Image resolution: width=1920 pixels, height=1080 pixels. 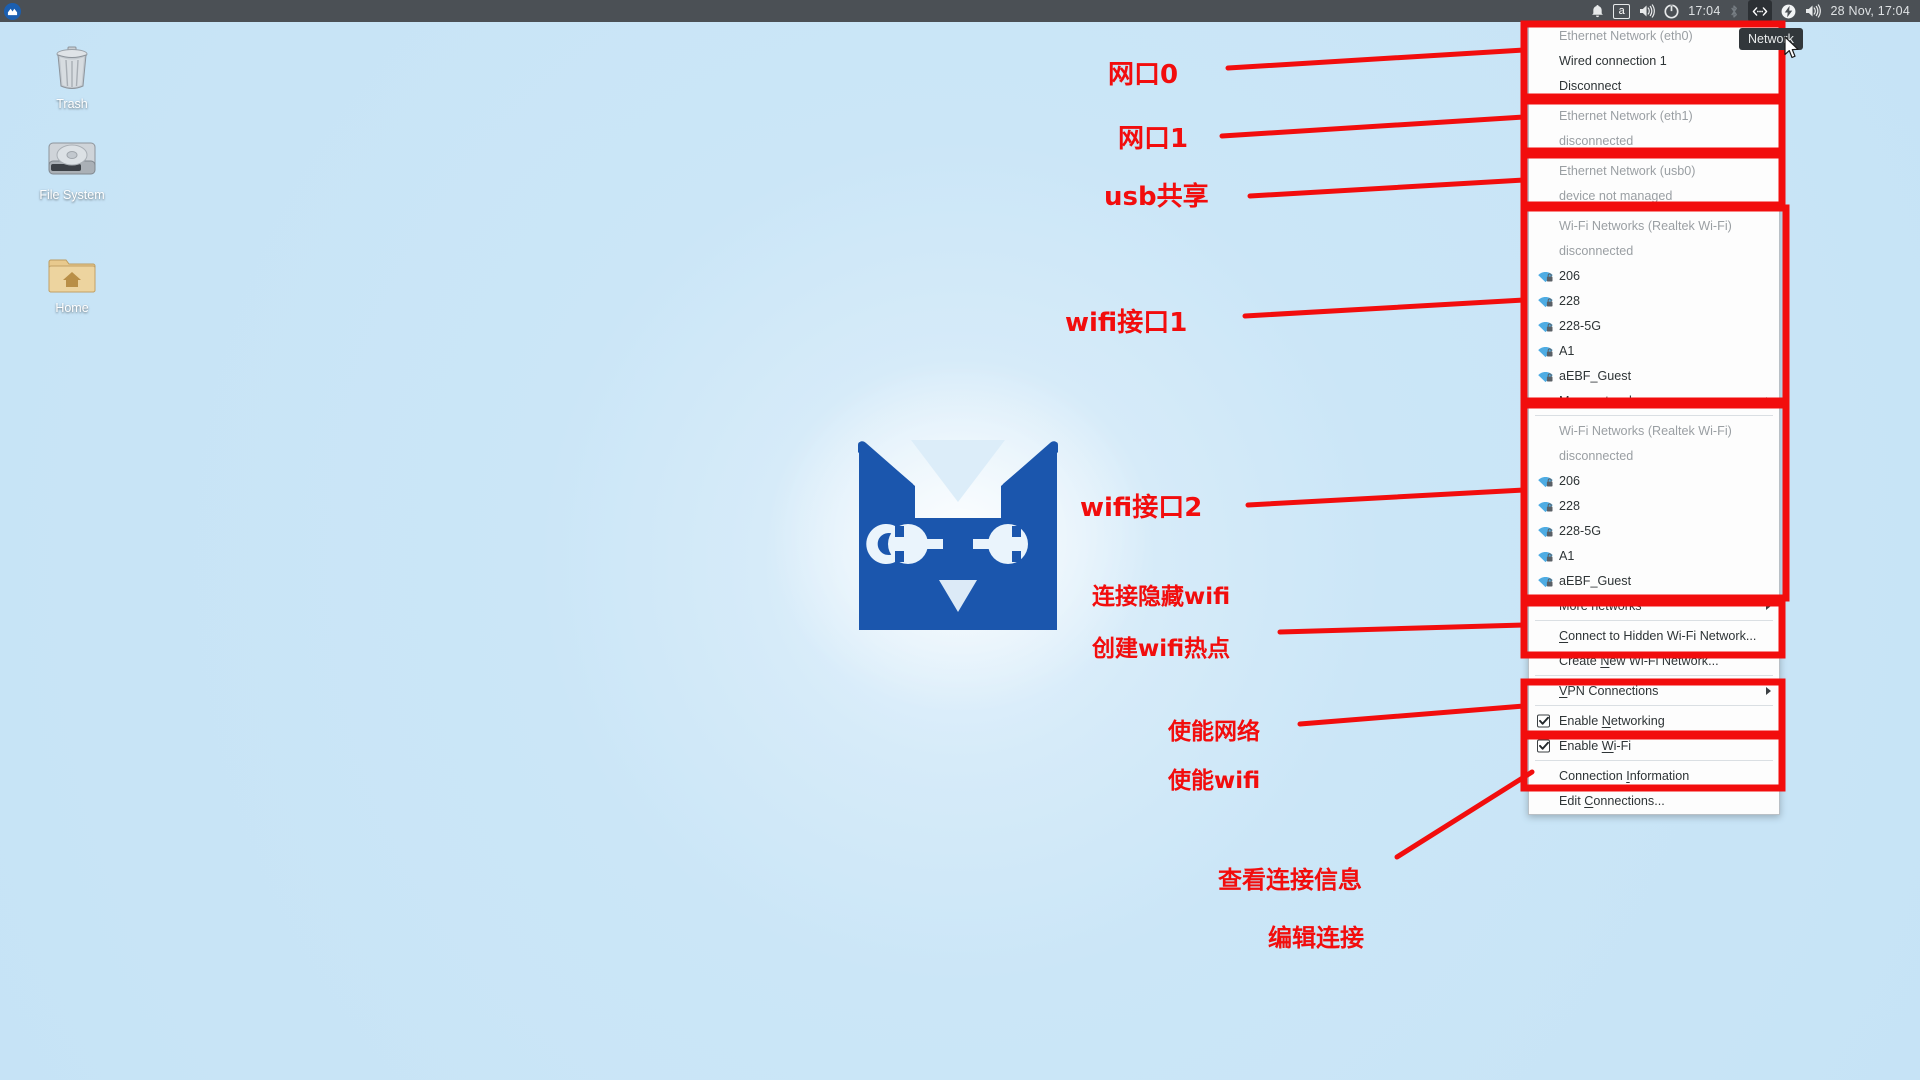 I want to click on menu-item-eth1-0: Ethernet Network (eth1), so click(x=1654, y=115).